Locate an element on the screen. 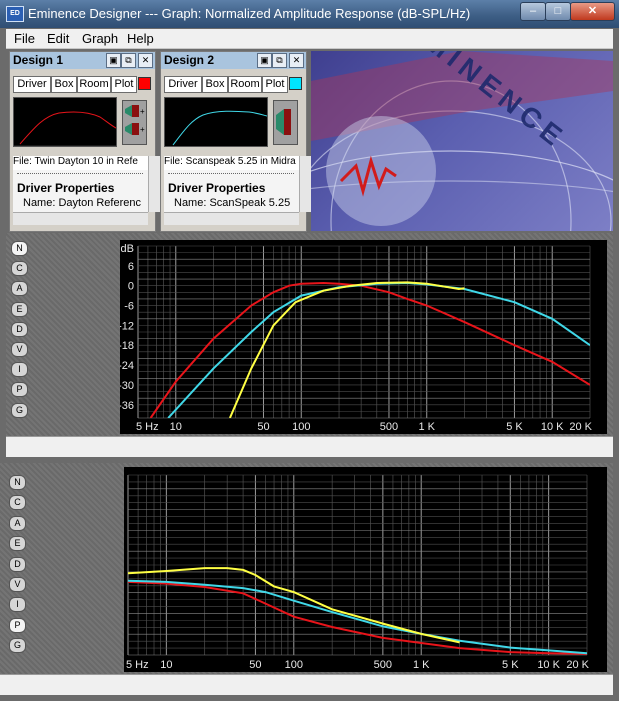 The image size is (619, 701). design-1-mini-graph is located at coordinates (65, 122).